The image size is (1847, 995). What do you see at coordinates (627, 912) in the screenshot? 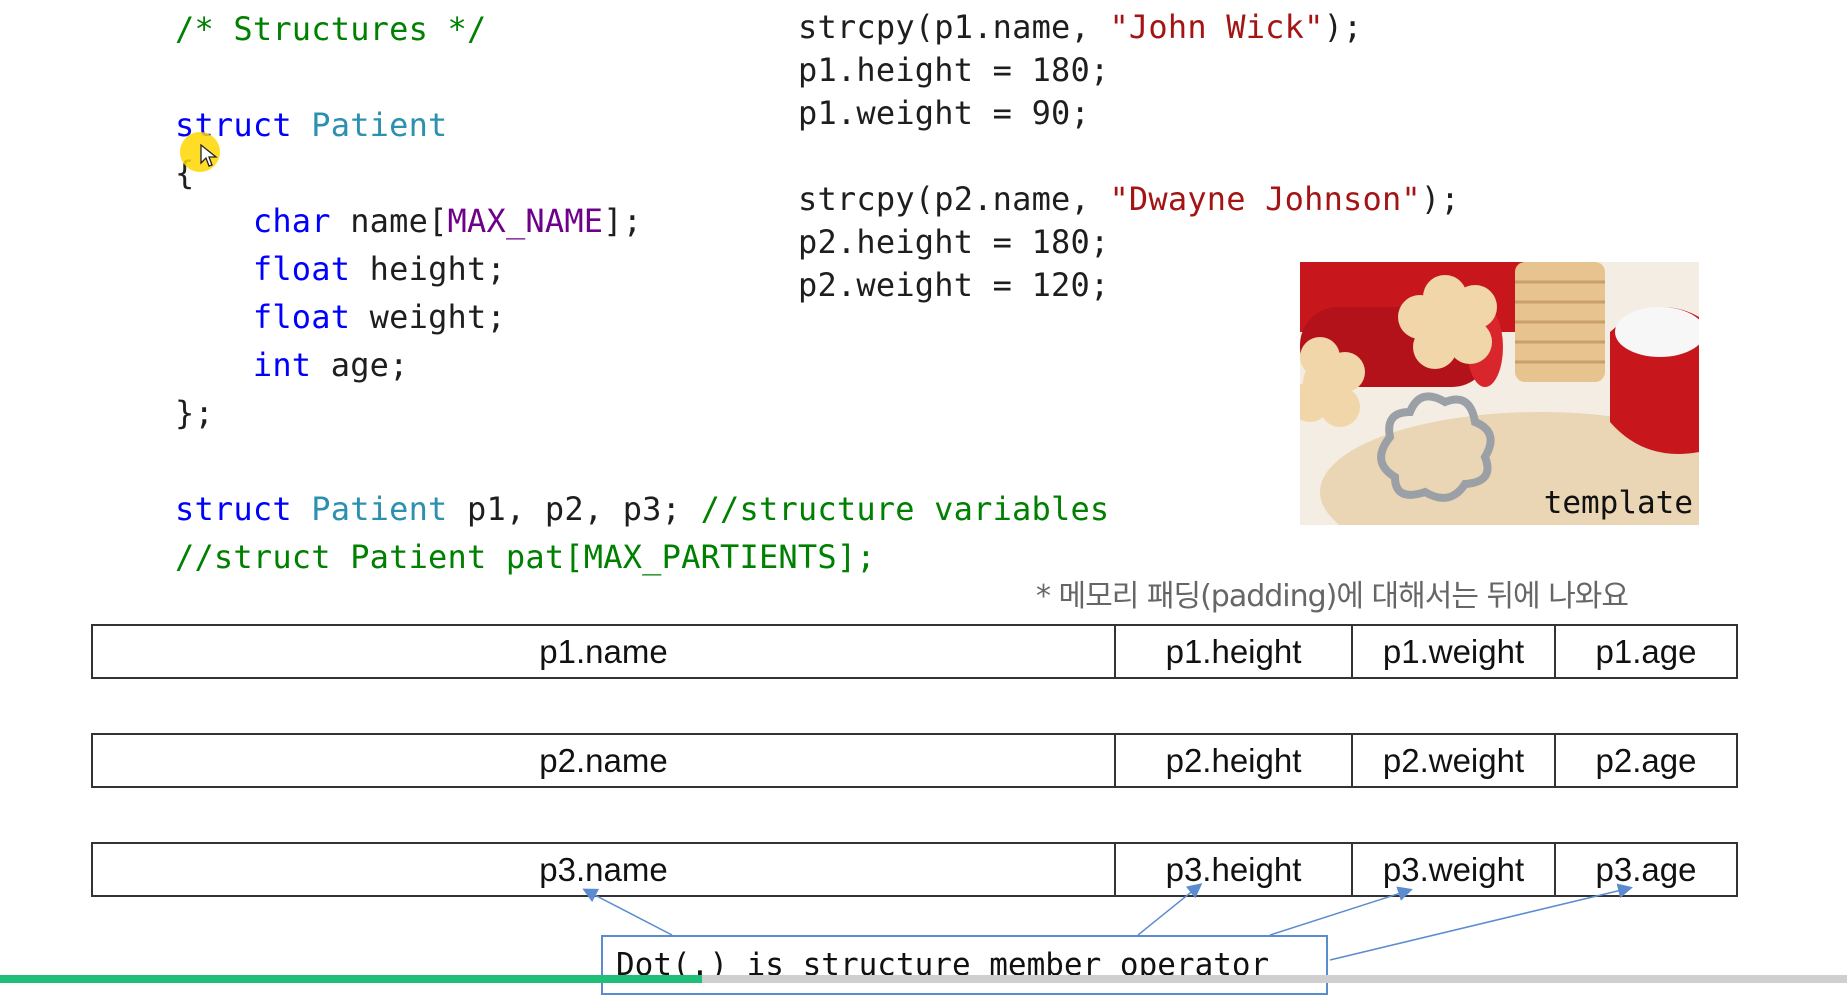
I see `arrow-to-name` at bounding box center [627, 912].